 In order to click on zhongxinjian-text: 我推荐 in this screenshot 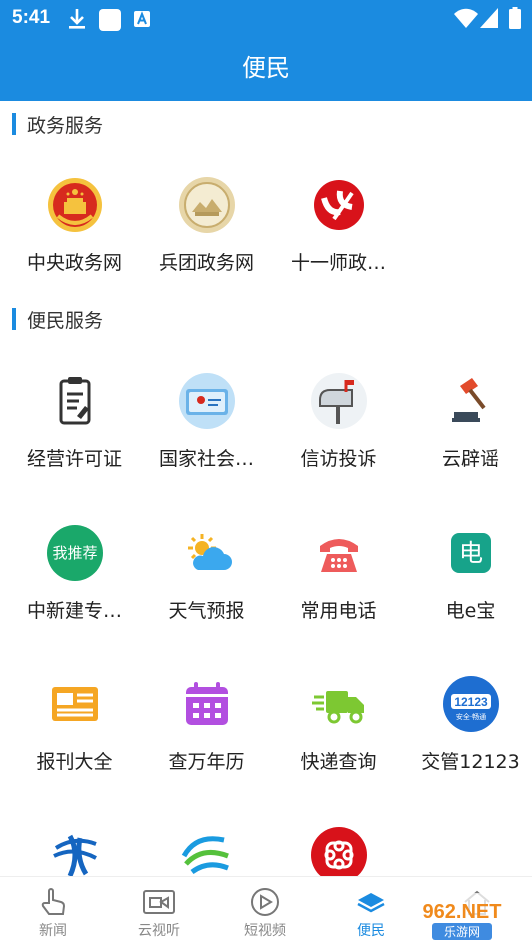, I will do `click(74, 553)`.